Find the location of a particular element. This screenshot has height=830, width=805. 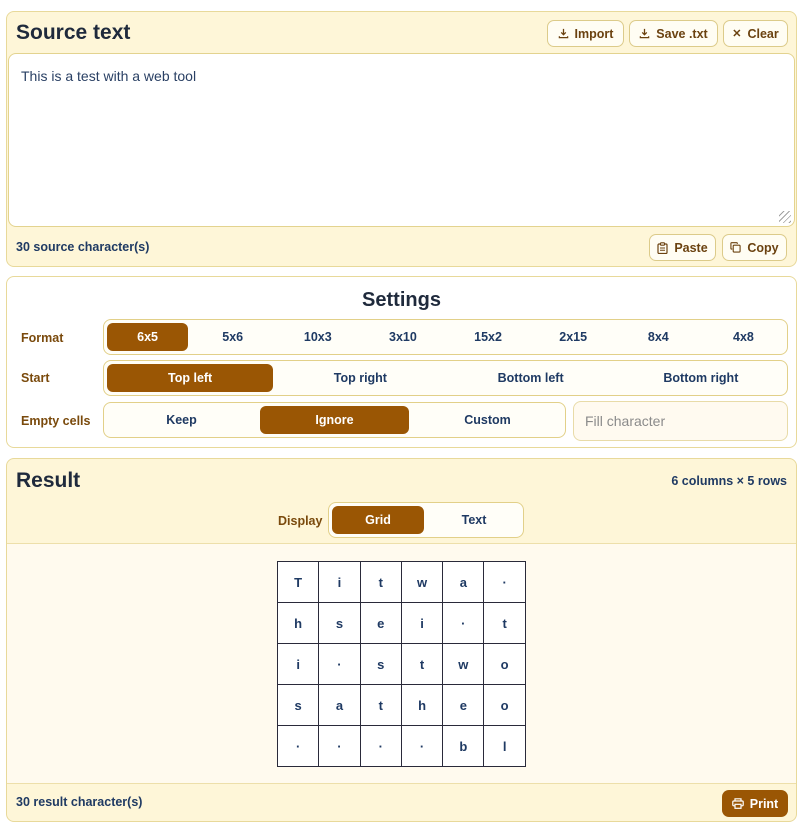

format-option-3x10: 3x10 is located at coordinates (402, 337).